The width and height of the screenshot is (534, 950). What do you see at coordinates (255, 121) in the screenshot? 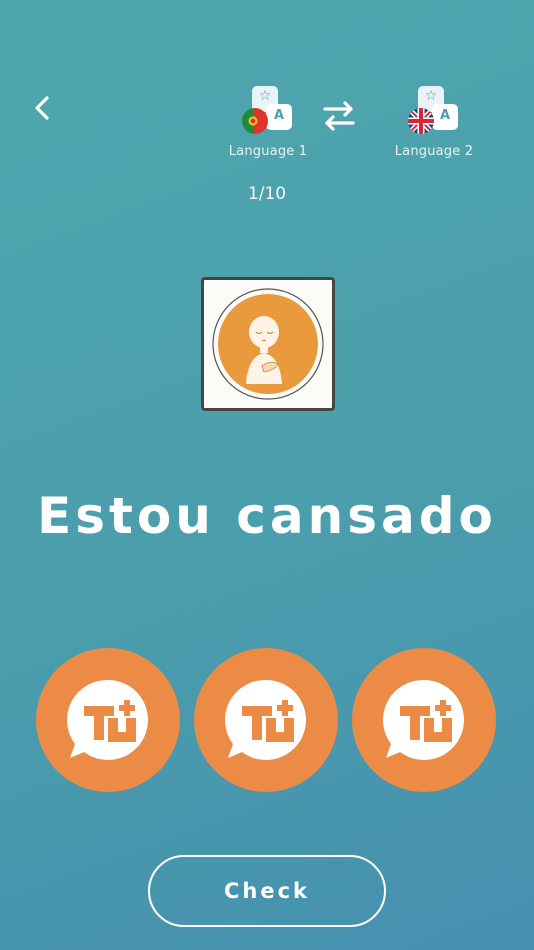
I see `portugal-flag-icon` at bounding box center [255, 121].